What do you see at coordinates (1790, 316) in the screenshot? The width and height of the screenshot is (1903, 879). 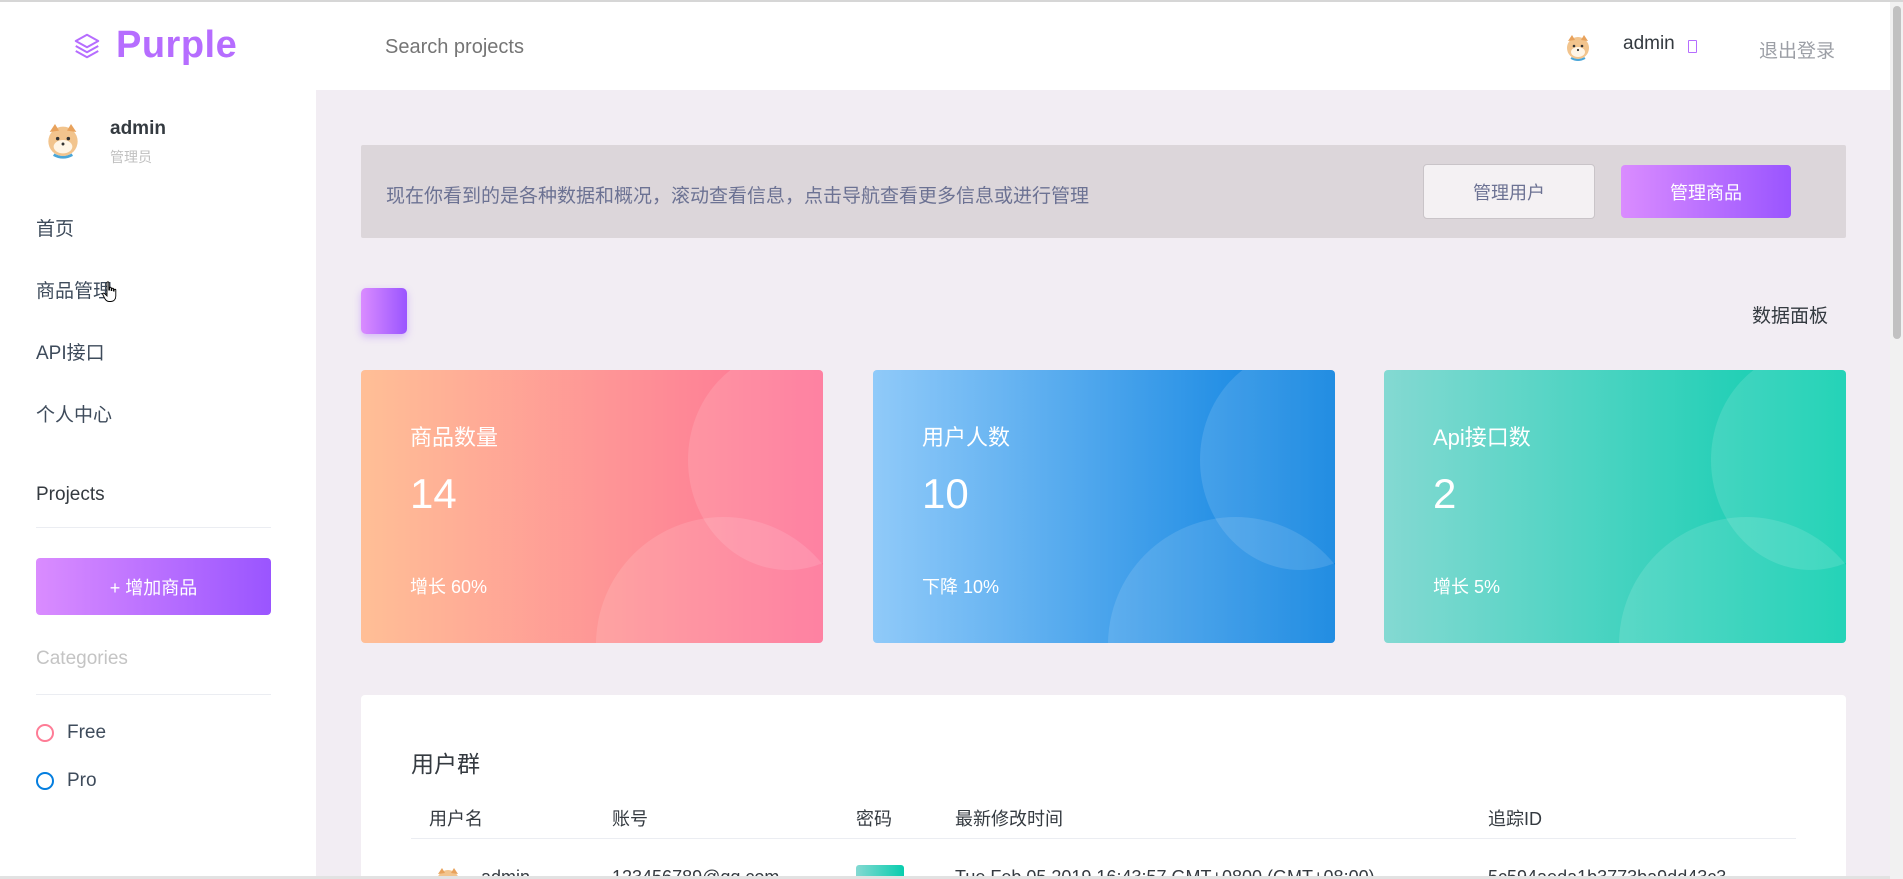 I see `page-title: 数据面板` at bounding box center [1790, 316].